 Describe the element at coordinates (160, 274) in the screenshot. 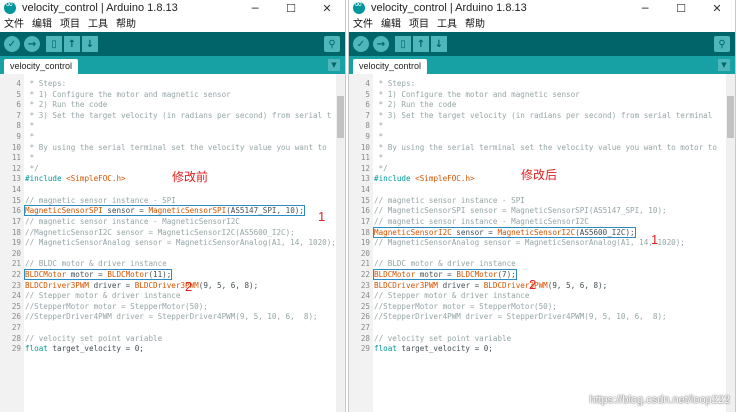

I see `code-token: (11);` at that location.